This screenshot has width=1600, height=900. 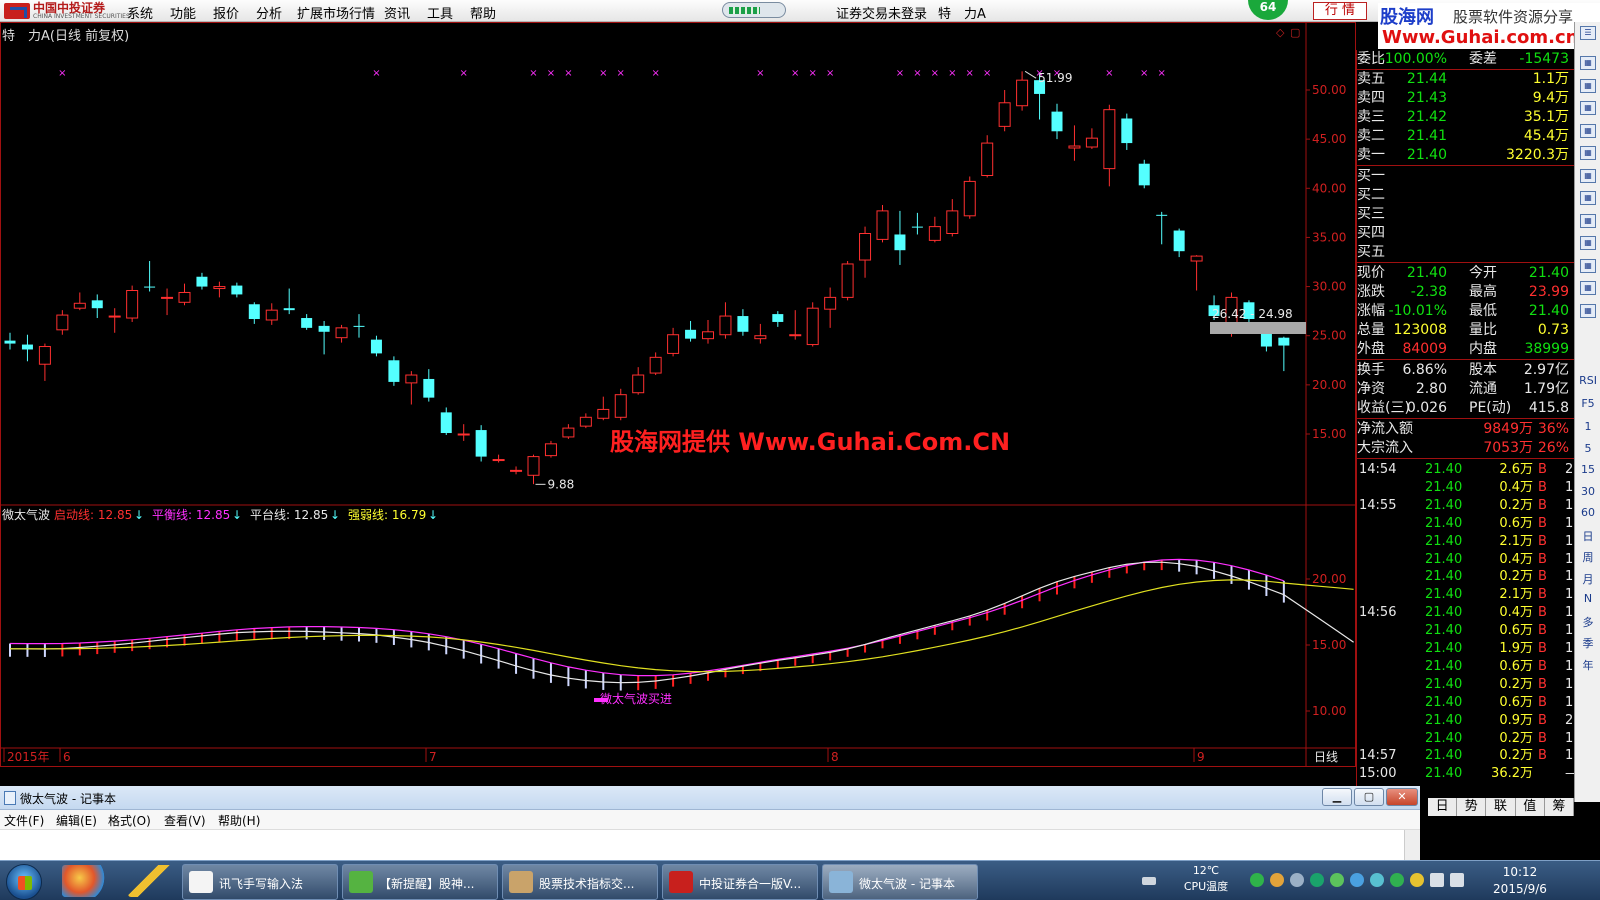 What do you see at coordinates (1257, 880) in the screenshot?
I see `tray-k-icon` at bounding box center [1257, 880].